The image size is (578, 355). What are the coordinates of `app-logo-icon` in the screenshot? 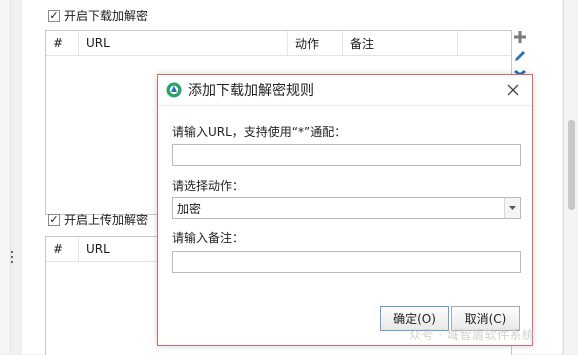 It's located at (174, 90).